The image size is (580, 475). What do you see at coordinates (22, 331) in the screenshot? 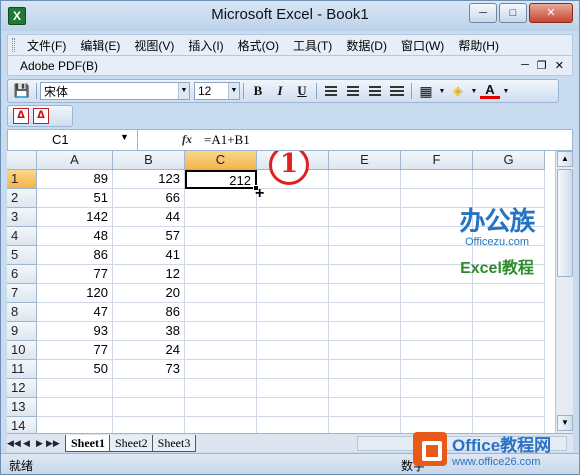
I see `row-header: 9` at bounding box center [22, 331].